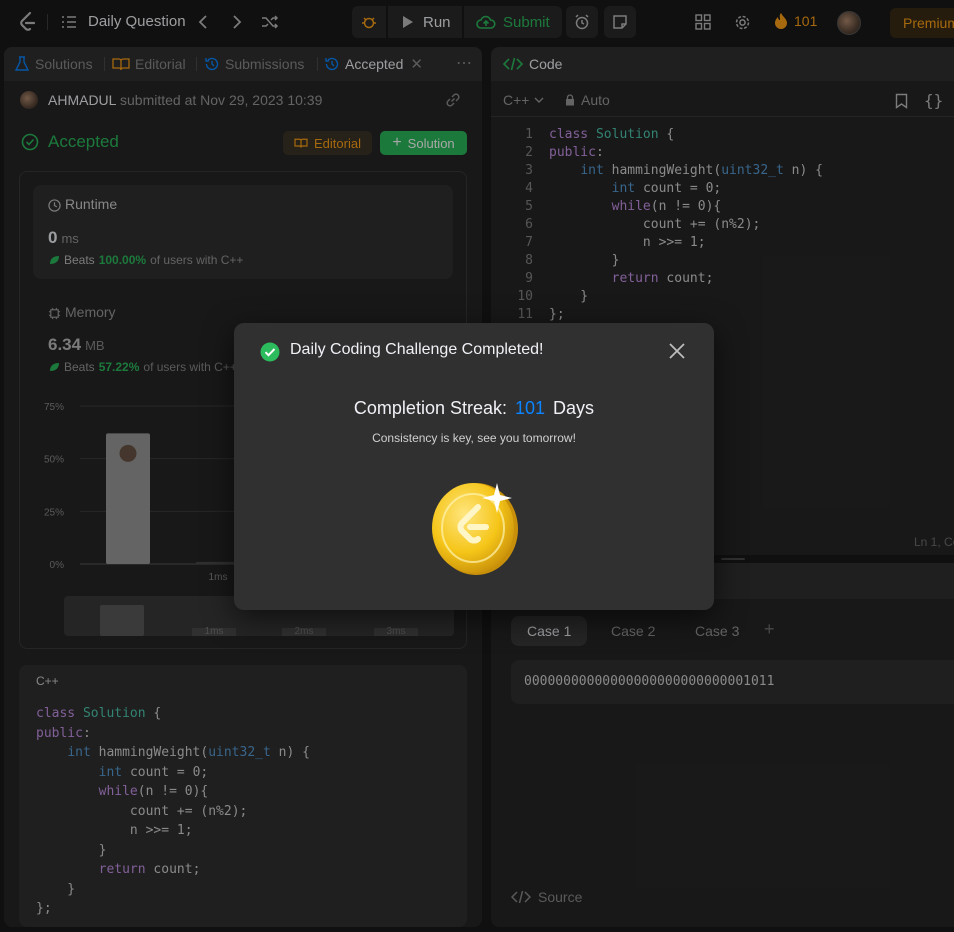  I want to click on streak-unit: Days, so click(574, 408).